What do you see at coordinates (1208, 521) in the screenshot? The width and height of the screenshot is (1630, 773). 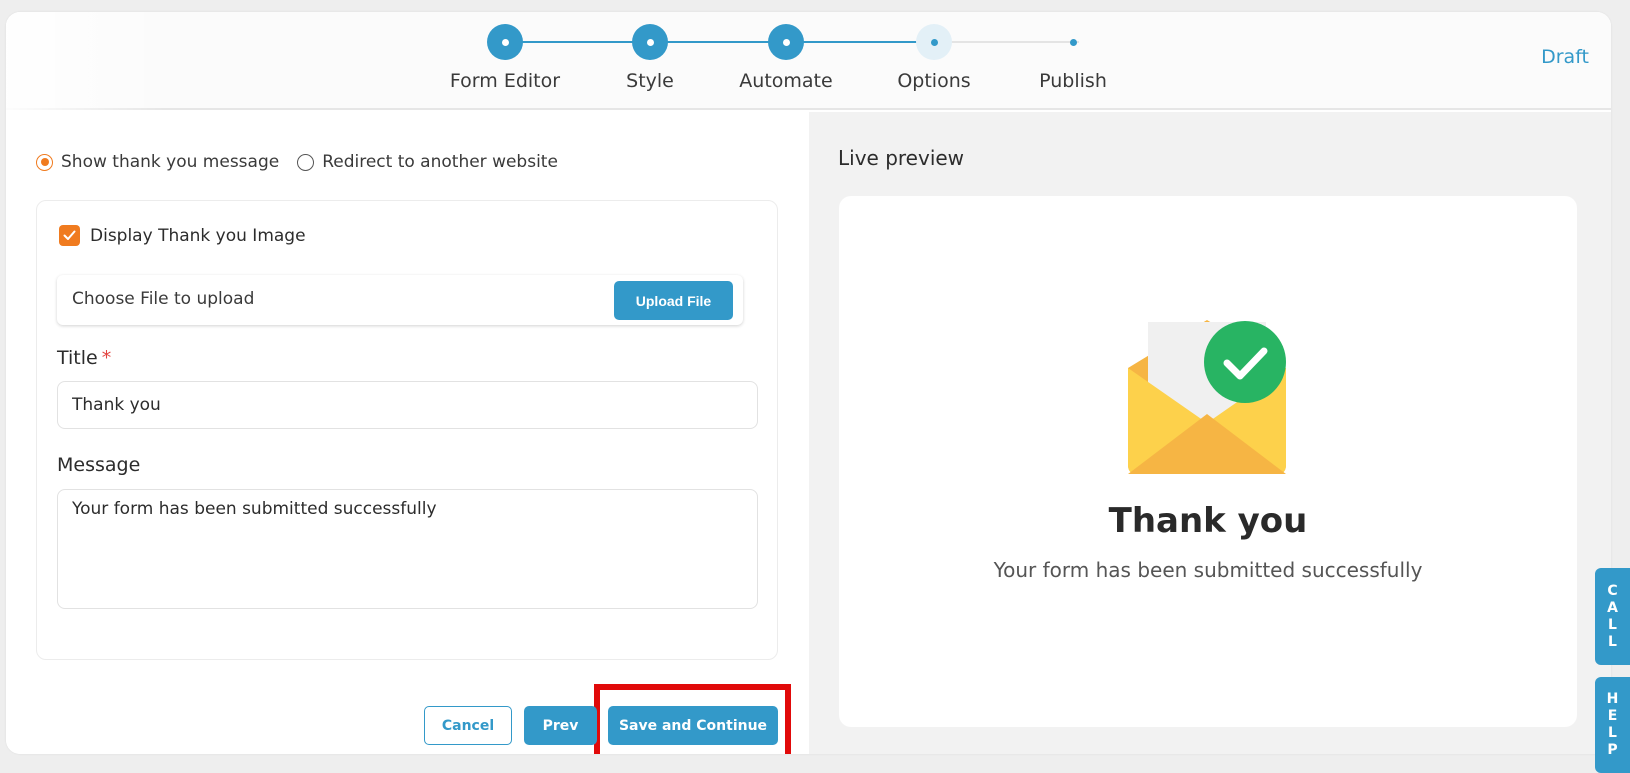 I see `preview-thank-you-title: Thank you` at bounding box center [1208, 521].